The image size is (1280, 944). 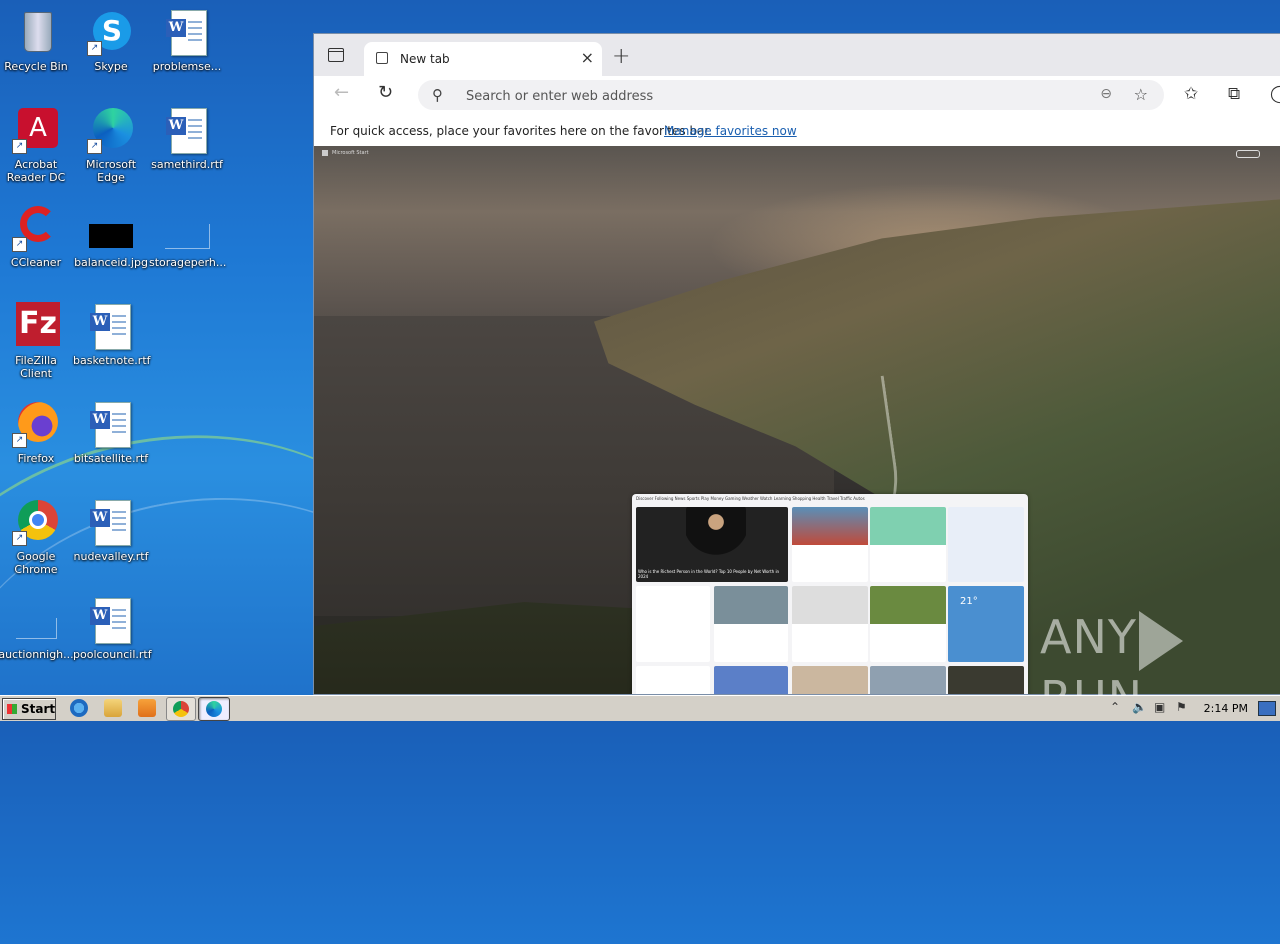 What do you see at coordinates (37, 429) in the screenshot?
I see `desktop-icon-firefox: ↗ Firefox` at bounding box center [37, 429].